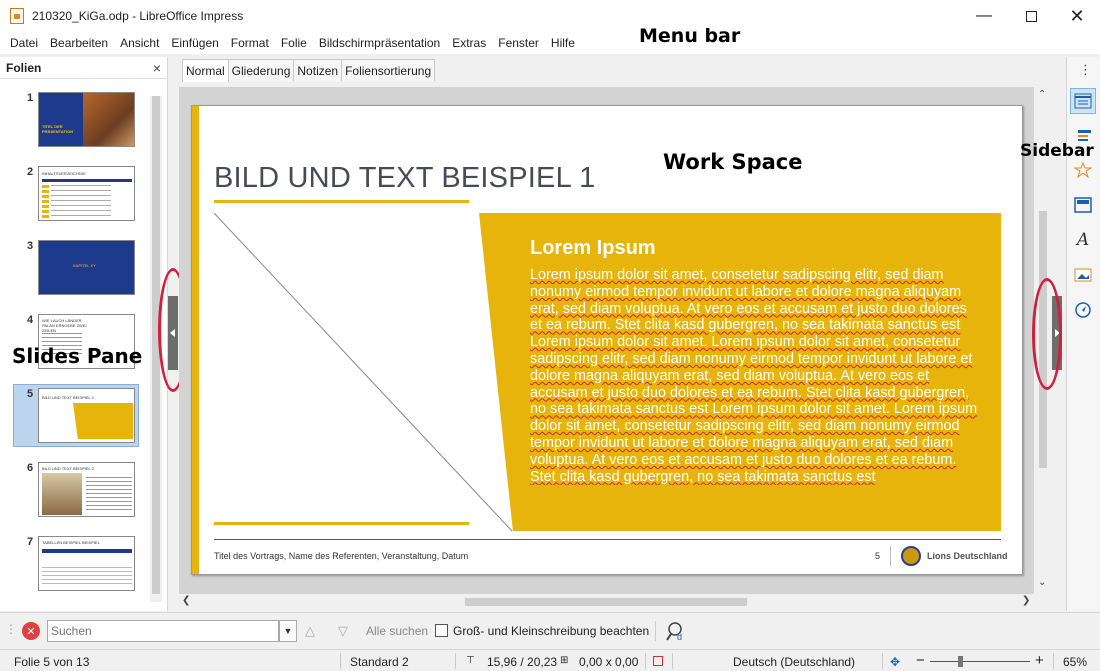 This screenshot has width=1100, height=671. Describe the element at coordinates (64, 173) in the screenshot. I see `thumb-text: INHALTSVERZEICHNIS` at that location.